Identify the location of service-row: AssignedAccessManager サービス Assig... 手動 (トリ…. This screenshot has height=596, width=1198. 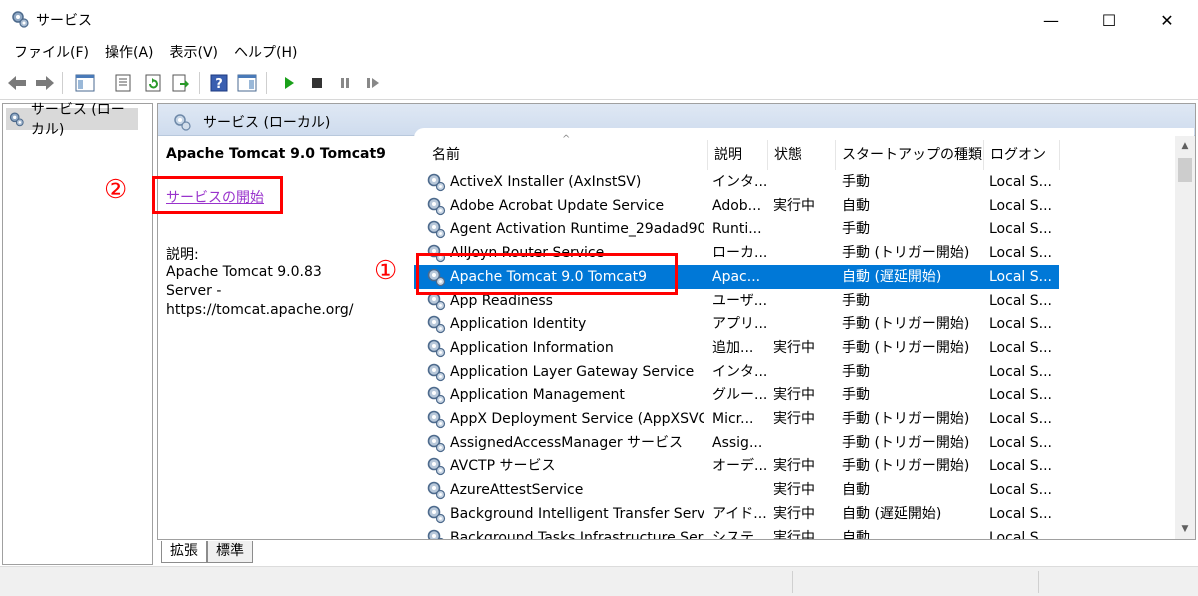
(736, 443).